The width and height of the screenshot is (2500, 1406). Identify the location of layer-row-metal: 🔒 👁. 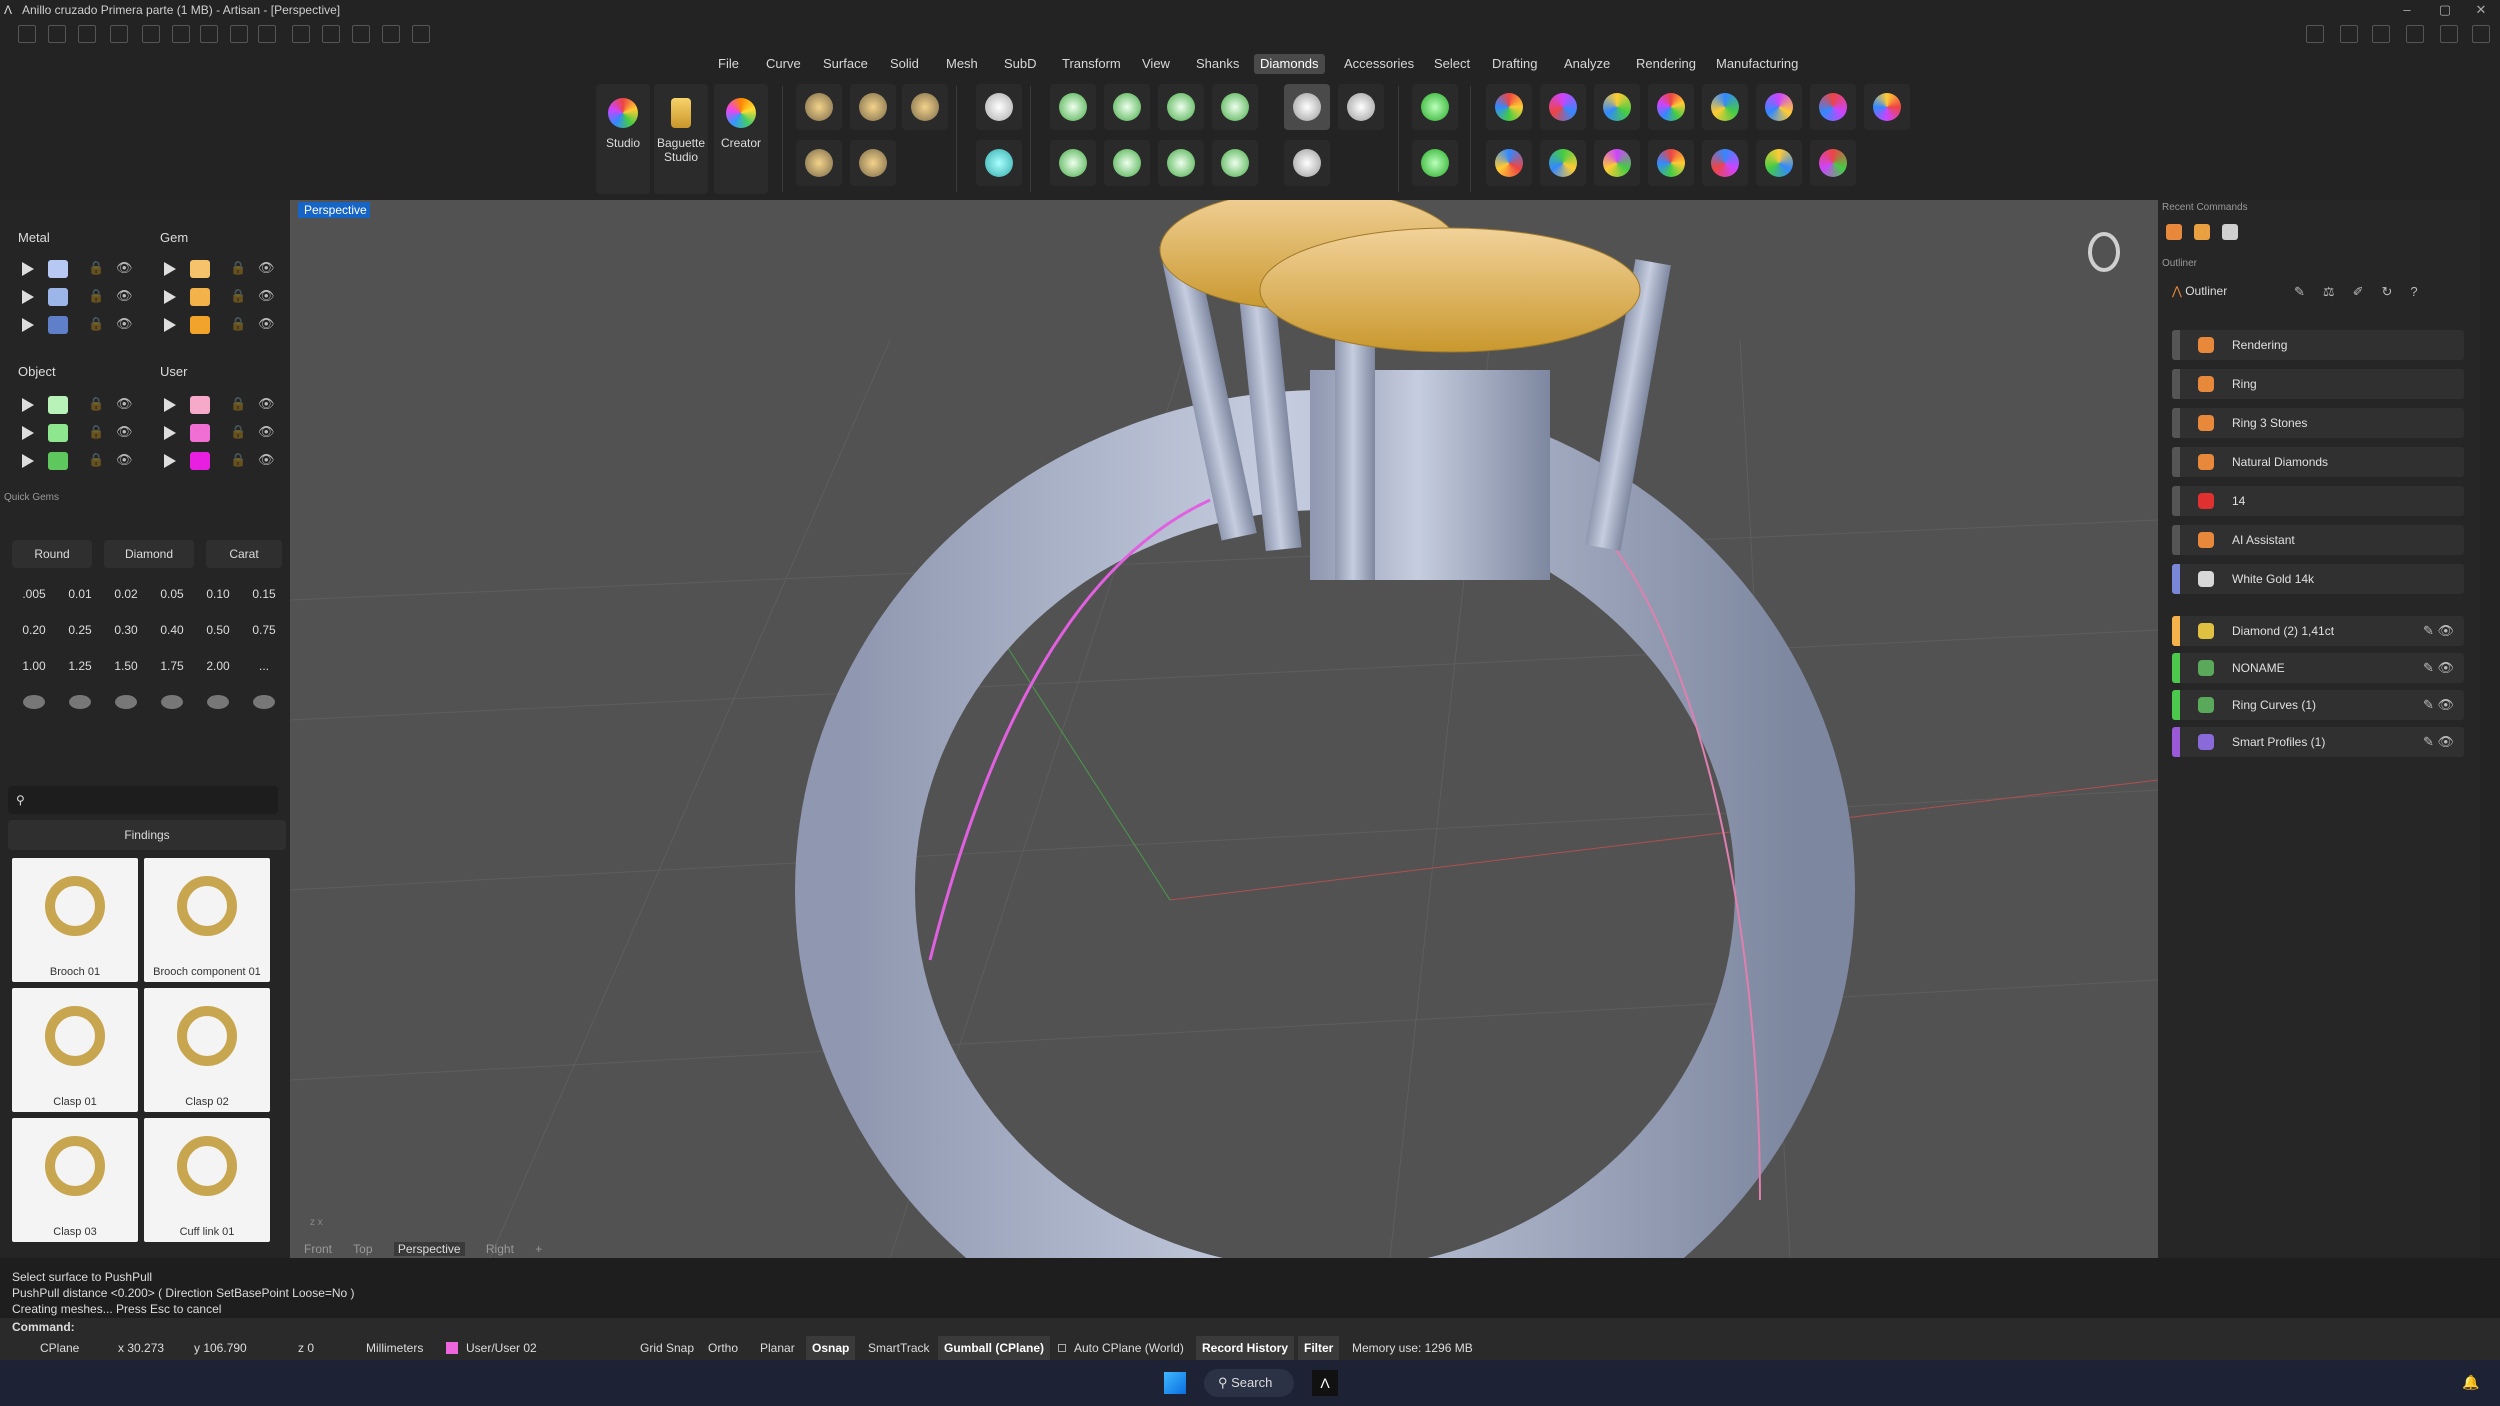
(83, 326).